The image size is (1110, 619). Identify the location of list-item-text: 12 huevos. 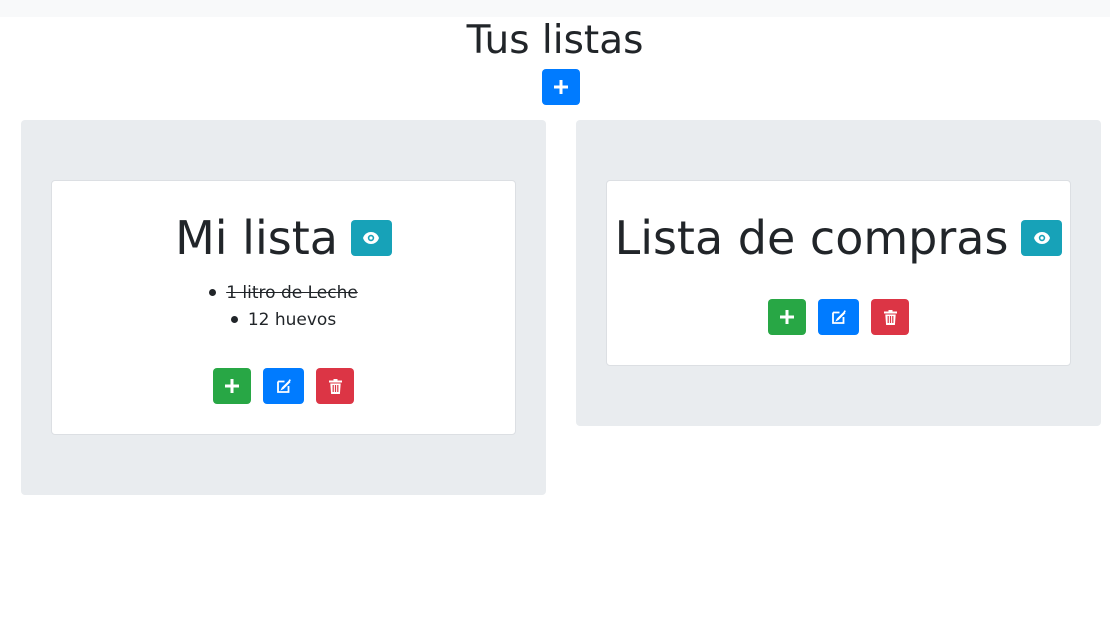
(292, 319).